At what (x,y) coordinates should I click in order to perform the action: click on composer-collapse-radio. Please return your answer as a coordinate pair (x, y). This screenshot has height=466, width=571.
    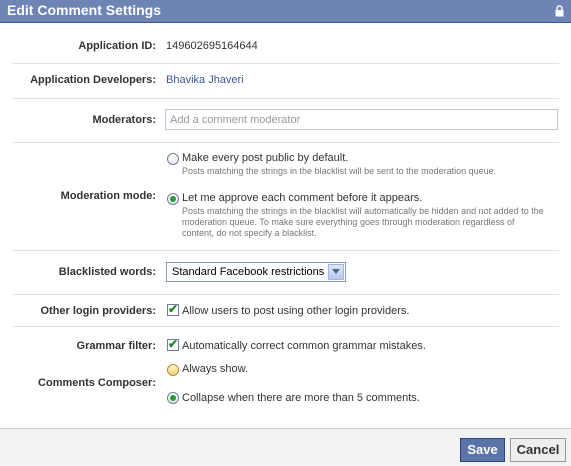
    Looking at the image, I should click on (173, 398).